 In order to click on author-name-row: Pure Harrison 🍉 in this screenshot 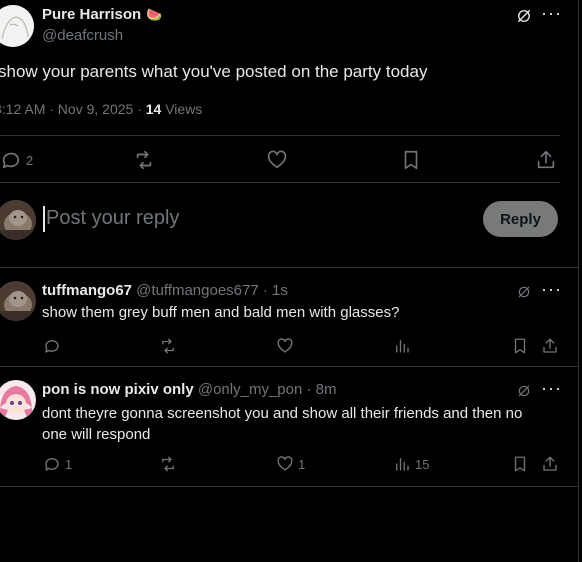, I will do `click(102, 14)`.